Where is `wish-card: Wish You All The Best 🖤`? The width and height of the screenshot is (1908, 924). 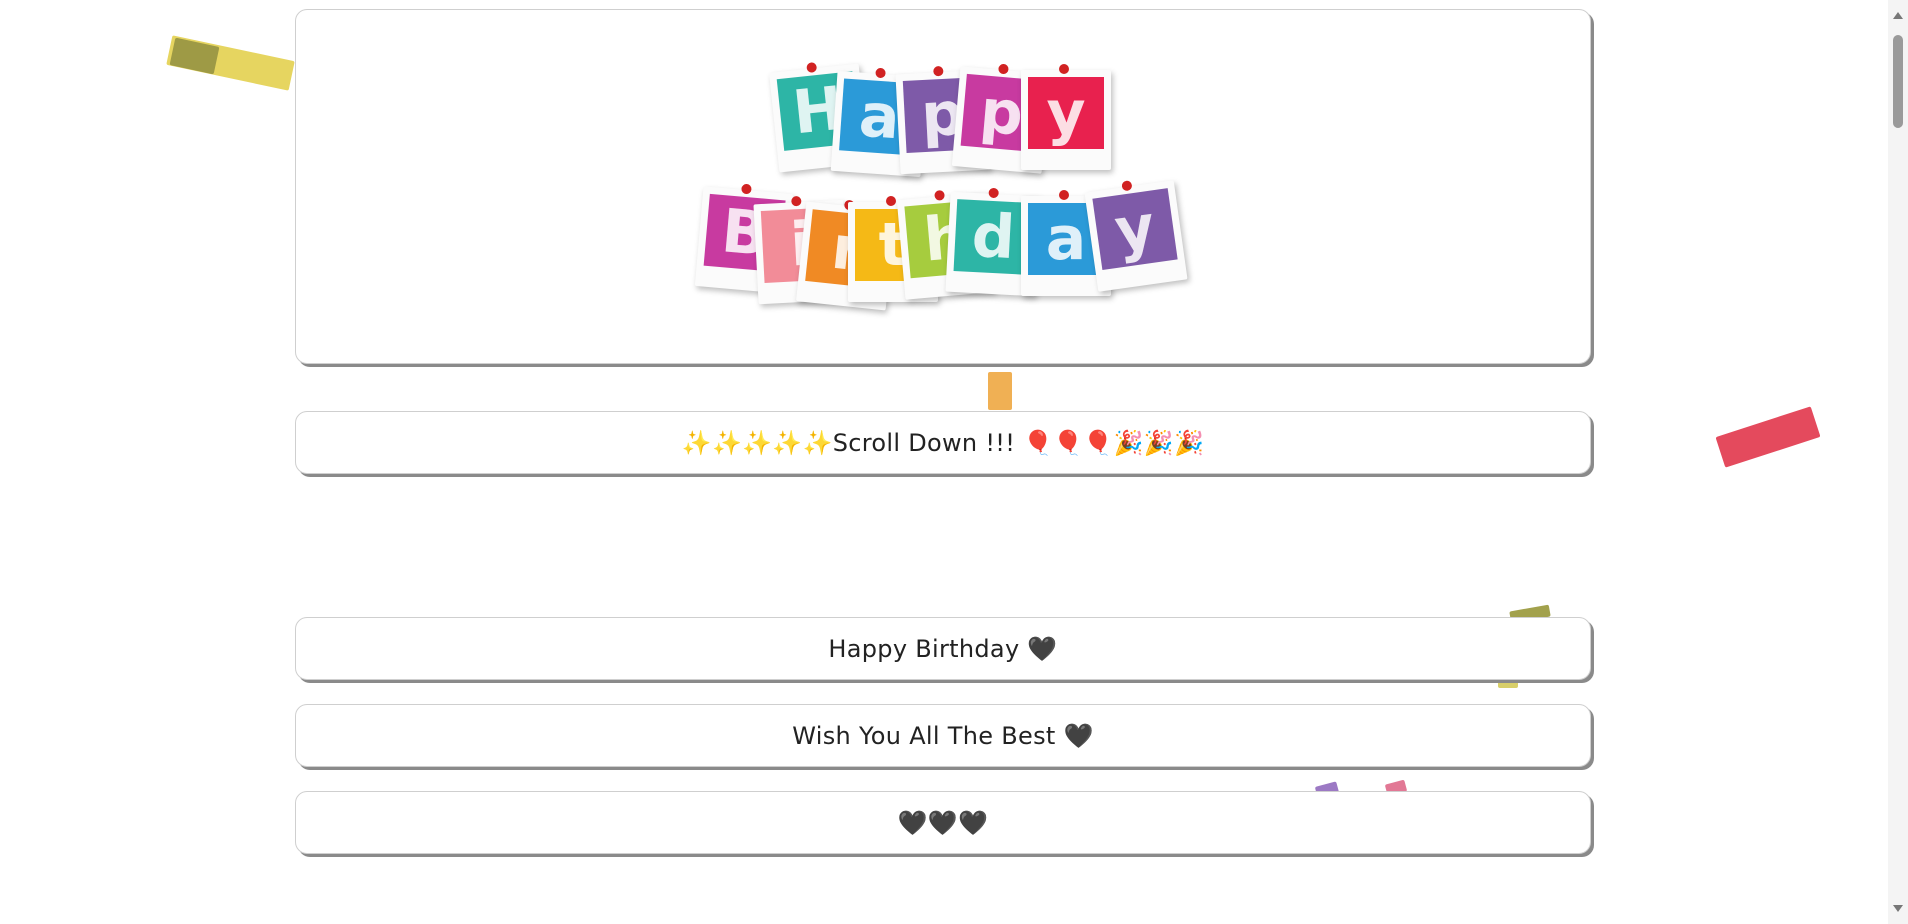
wish-card: Wish You All The Best 🖤 is located at coordinates (943, 735).